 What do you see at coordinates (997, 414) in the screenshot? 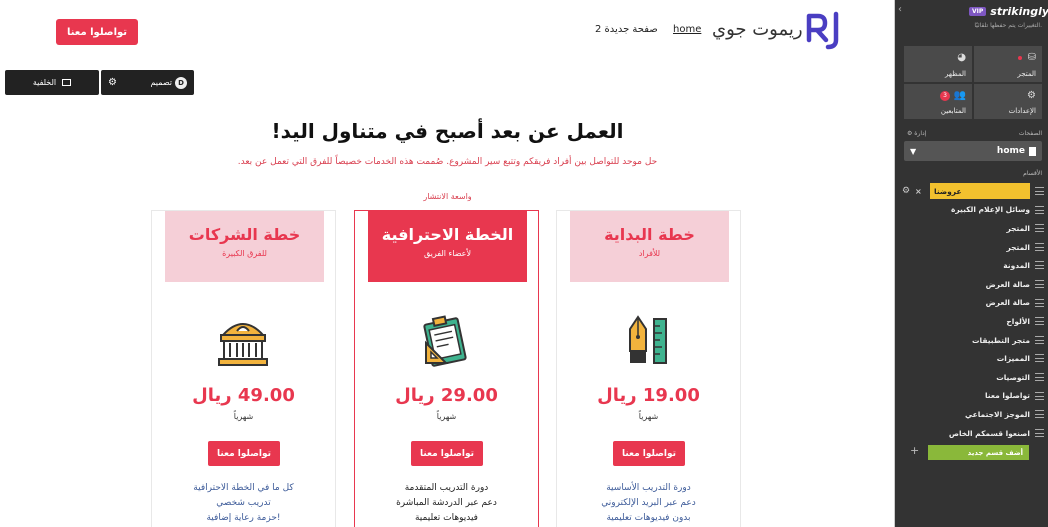
I see `section-label: الموجز الاجتماعي` at bounding box center [997, 414].